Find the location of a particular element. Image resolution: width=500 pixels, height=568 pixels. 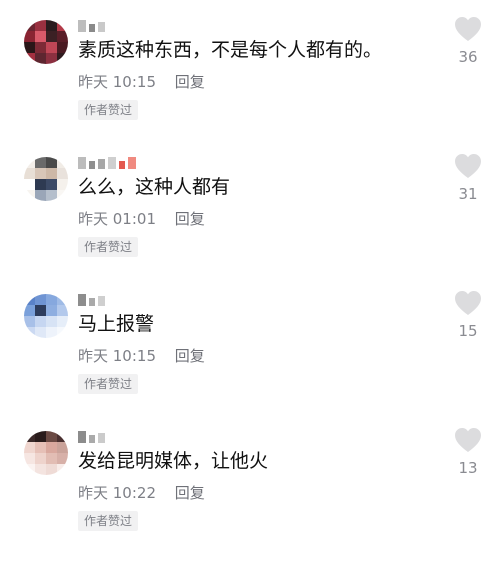

like-count: 36 is located at coordinates (468, 57).